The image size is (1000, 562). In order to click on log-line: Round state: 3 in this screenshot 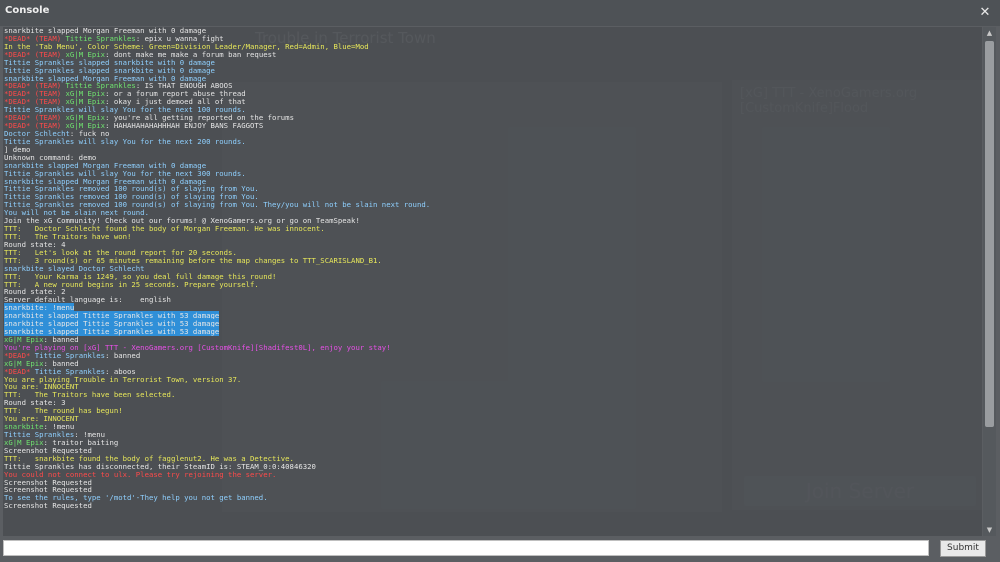, I will do `click(492, 403)`.